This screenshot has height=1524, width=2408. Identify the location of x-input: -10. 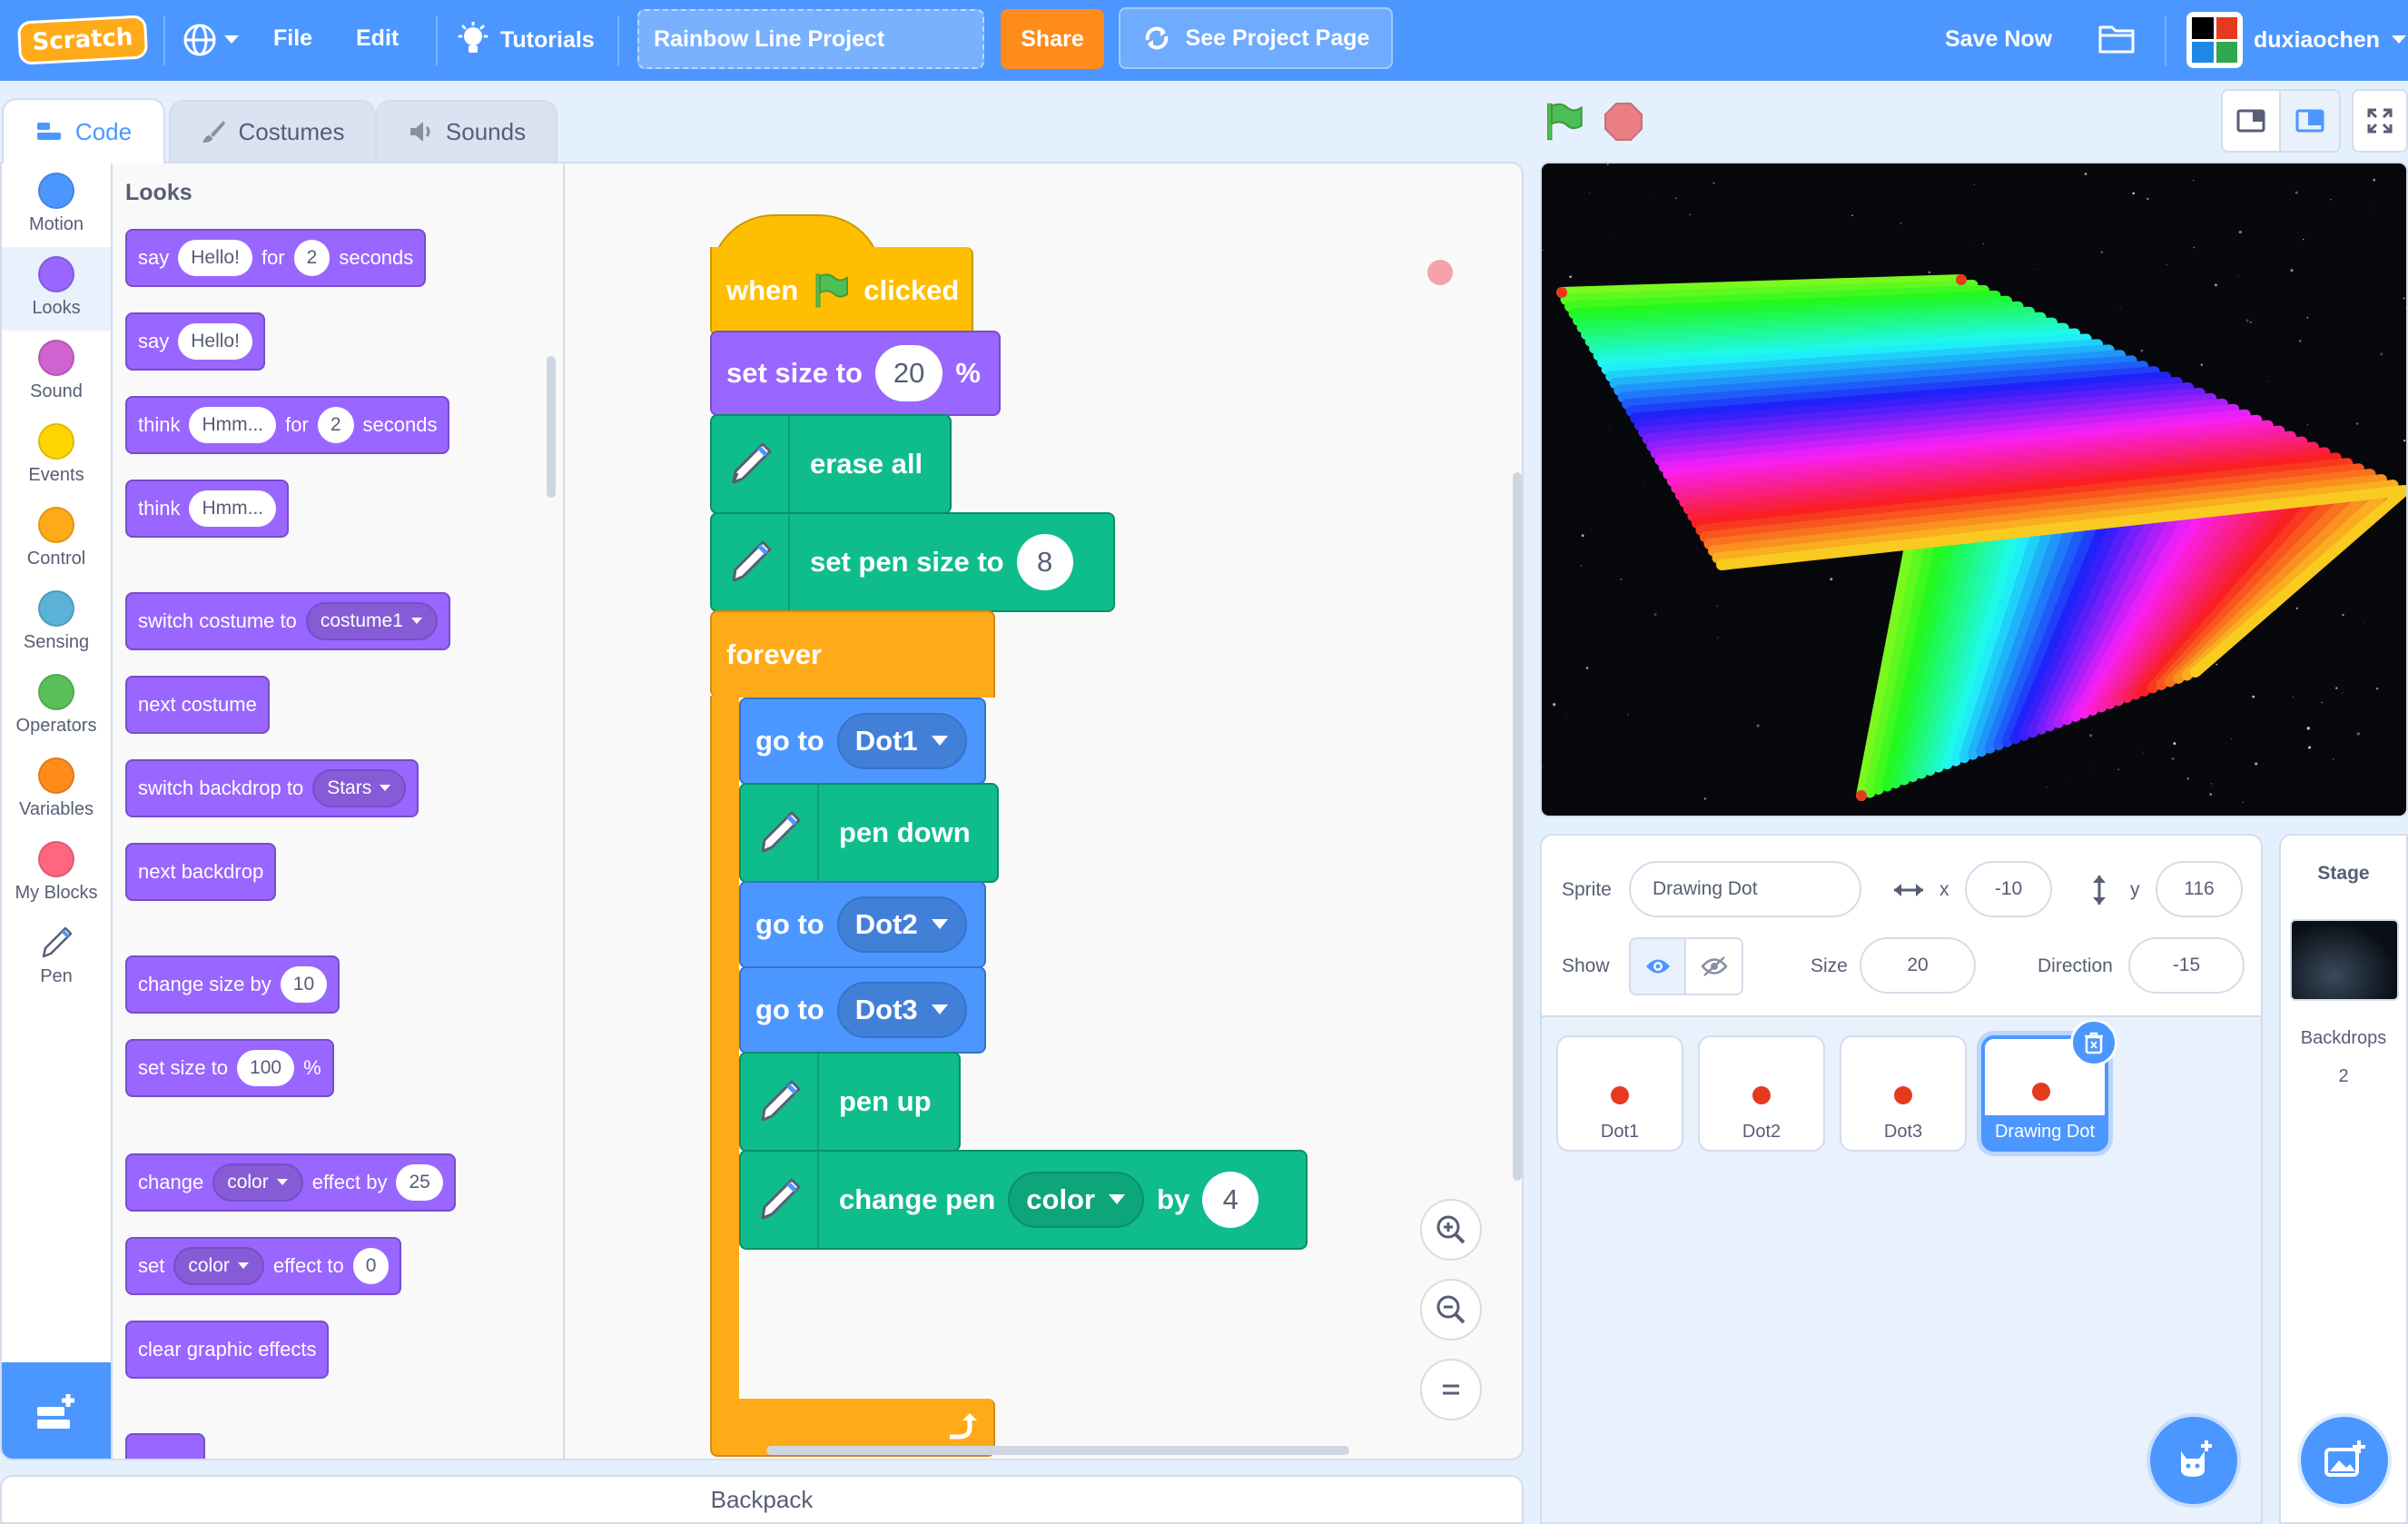
(2009, 889).